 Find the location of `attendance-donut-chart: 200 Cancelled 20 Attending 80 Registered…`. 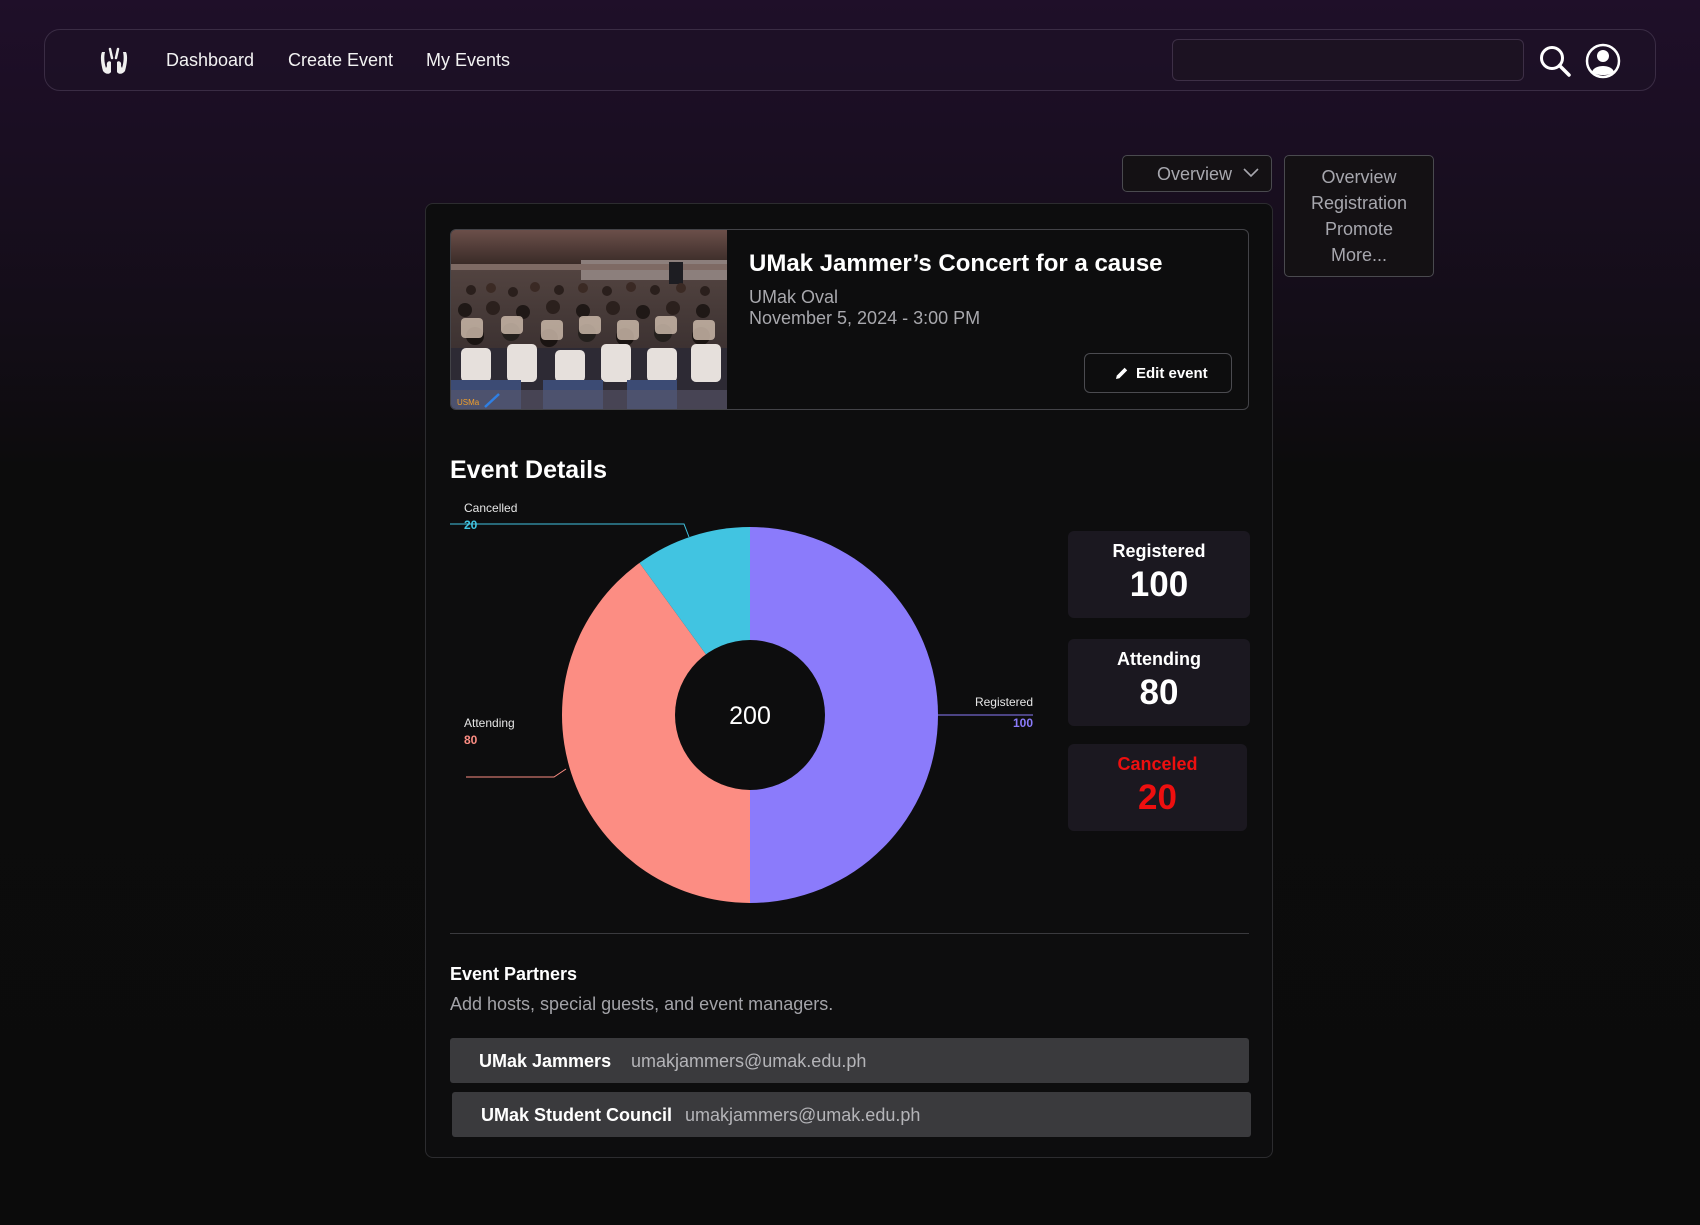

attendance-donut-chart: 200 Cancelled 20 Attending 80 Registered… is located at coordinates (741, 702).